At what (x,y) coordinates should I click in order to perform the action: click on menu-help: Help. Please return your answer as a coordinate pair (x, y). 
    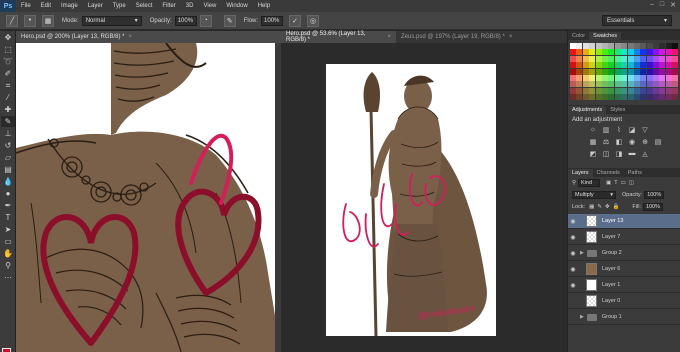
    Looking at the image, I should click on (264, 6).